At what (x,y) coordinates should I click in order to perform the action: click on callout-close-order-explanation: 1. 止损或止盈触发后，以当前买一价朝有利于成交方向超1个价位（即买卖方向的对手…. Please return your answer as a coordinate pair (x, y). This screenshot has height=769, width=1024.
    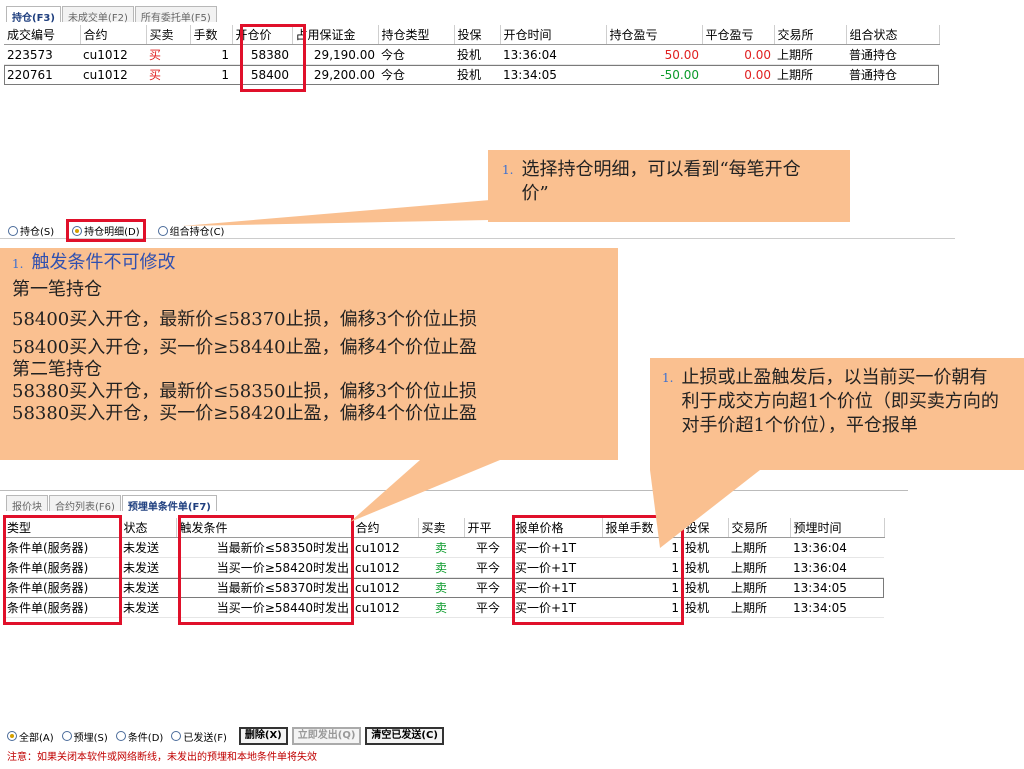
    Looking at the image, I should click on (837, 414).